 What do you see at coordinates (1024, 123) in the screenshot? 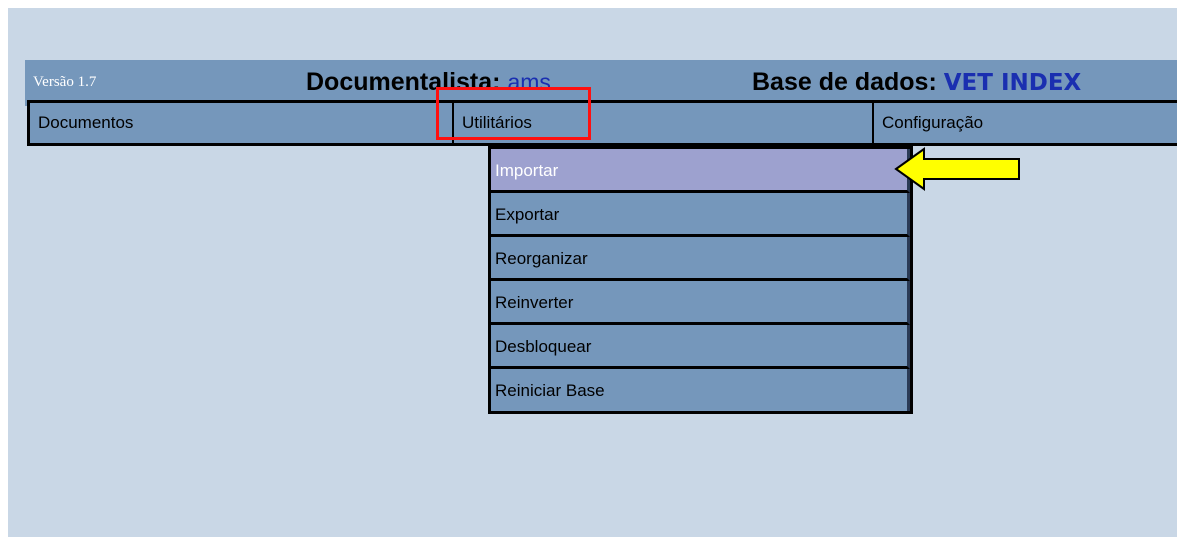
I see `menu-configuracao: Configuração` at bounding box center [1024, 123].